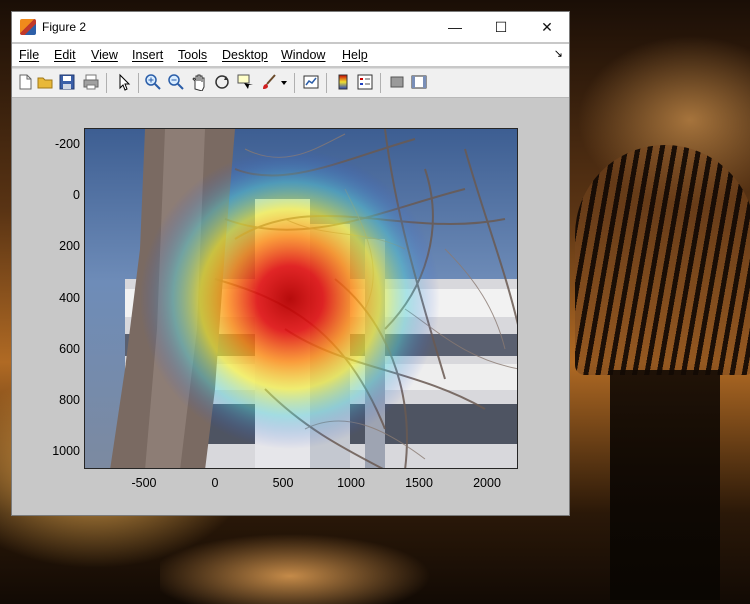 The image size is (750, 604). I want to click on x-tick-label: -500, so click(144, 483).